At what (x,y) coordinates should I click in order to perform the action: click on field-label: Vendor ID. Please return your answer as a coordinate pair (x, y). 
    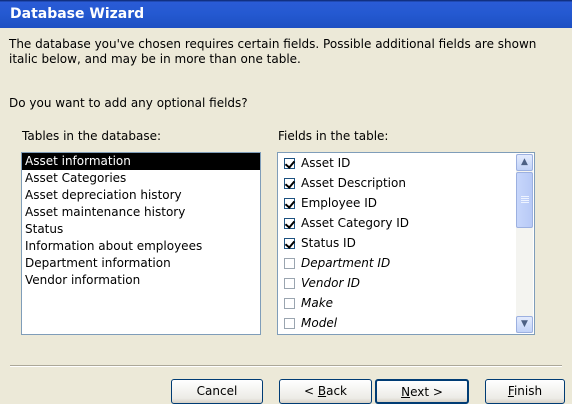
    Looking at the image, I should click on (330, 283).